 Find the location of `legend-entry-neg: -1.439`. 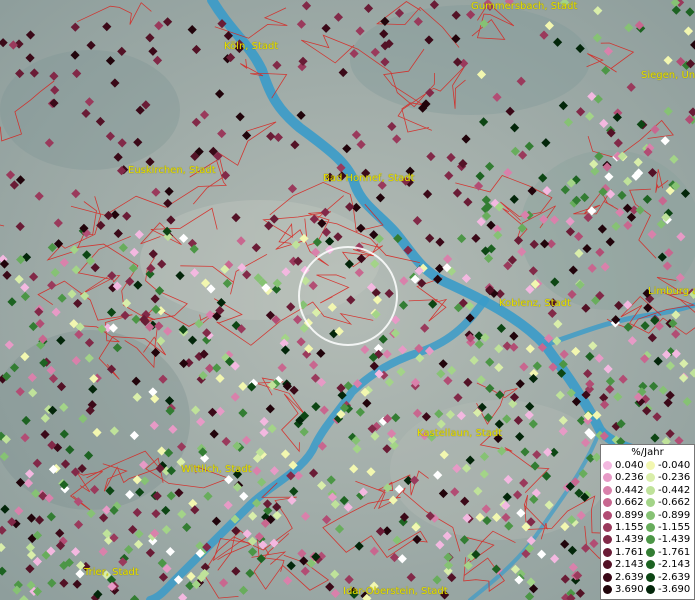

legend-entry-neg: -1.439 is located at coordinates (668, 539).